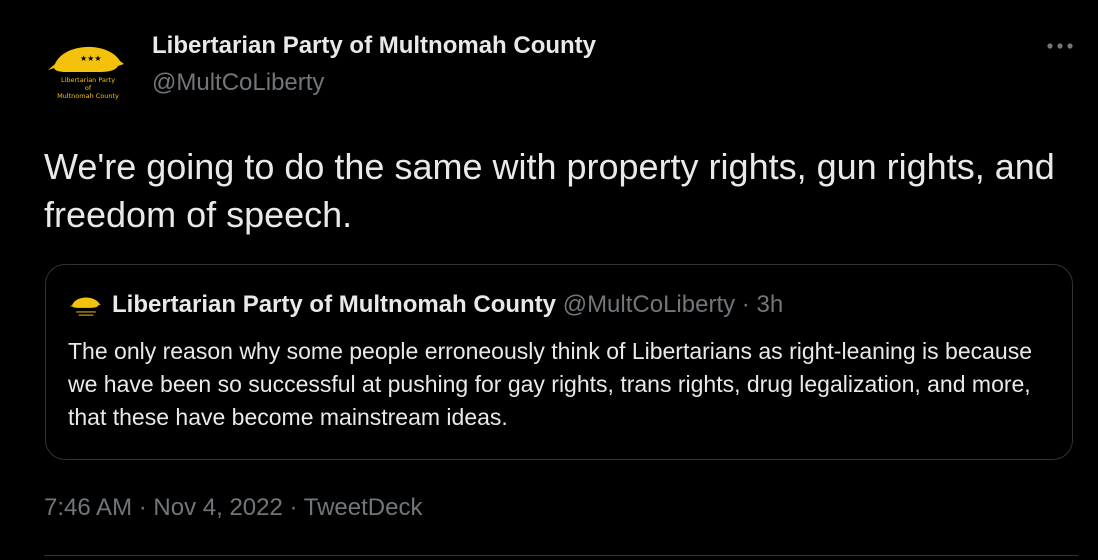 The height and width of the screenshot is (560, 1098). Describe the element at coordinates (88, 507) in the screenshot. I see `tweet-timestamp-time: 7:46 AM` at that location.